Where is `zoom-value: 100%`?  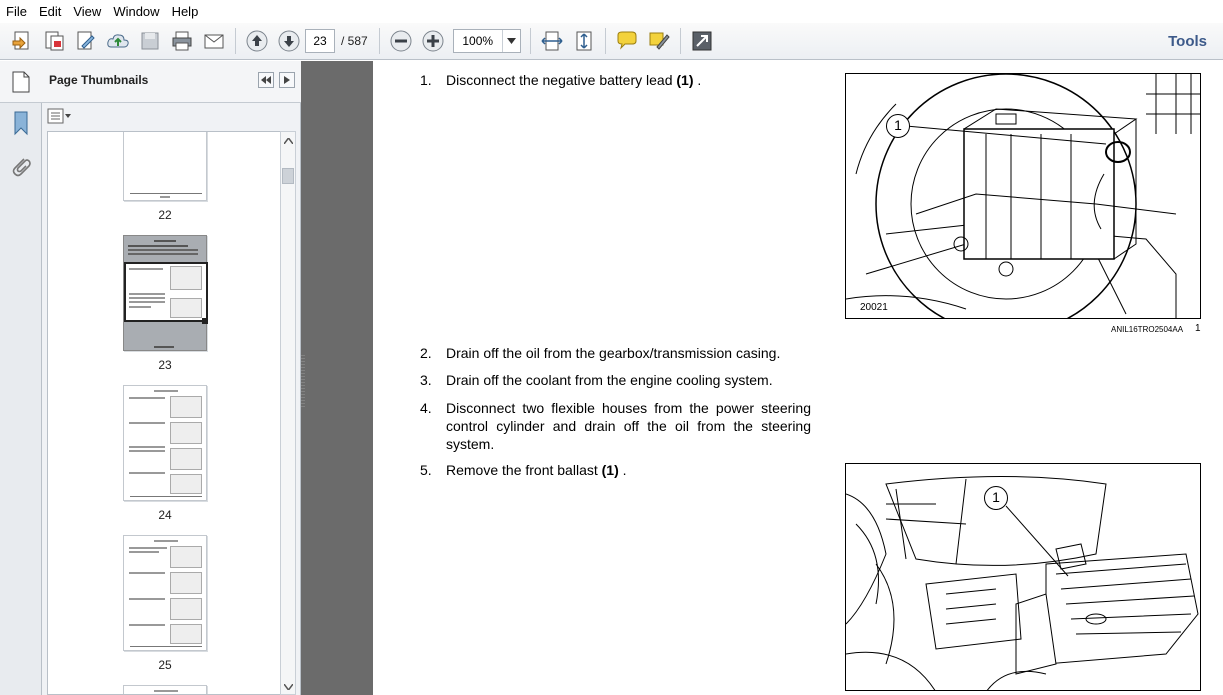 zoom-value: 100% is located at coordinates (478, 41).